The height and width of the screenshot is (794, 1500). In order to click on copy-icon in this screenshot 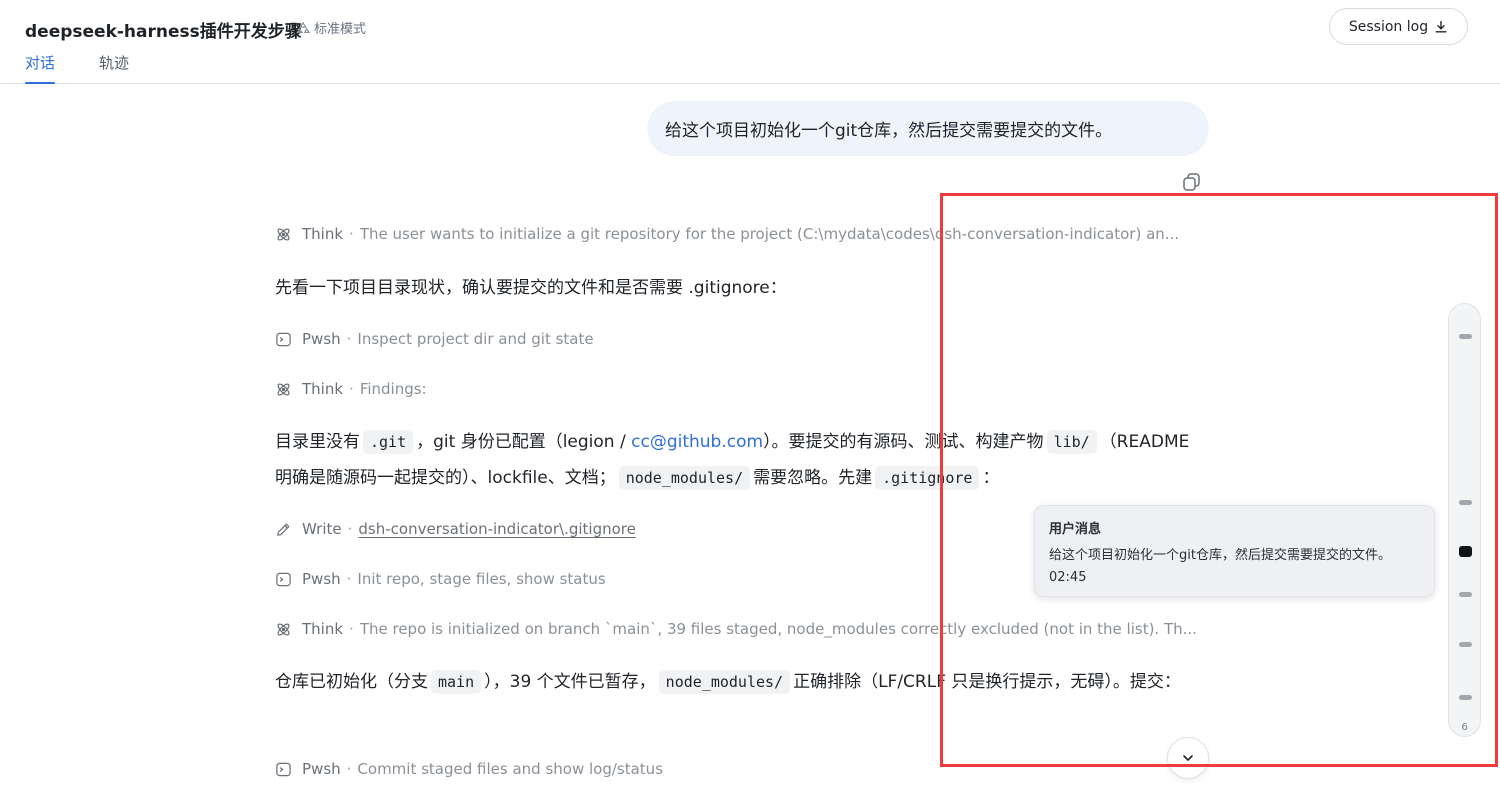, I will do `click(1192, 182)`.